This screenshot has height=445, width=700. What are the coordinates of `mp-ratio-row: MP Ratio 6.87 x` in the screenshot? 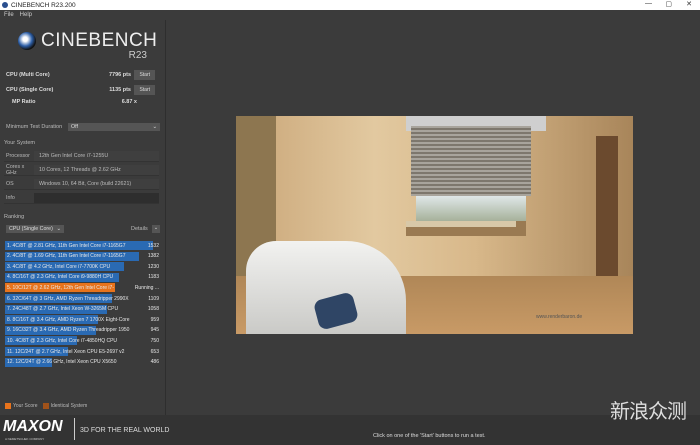 It's located at (85, 102).